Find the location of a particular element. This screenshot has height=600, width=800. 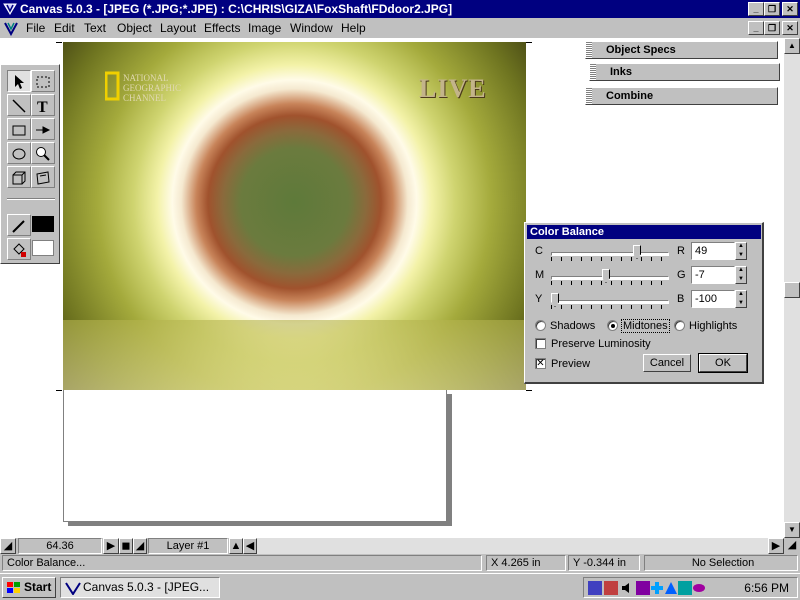

x-coordinate: X 4.265 in is located at coordinates (526, 563).